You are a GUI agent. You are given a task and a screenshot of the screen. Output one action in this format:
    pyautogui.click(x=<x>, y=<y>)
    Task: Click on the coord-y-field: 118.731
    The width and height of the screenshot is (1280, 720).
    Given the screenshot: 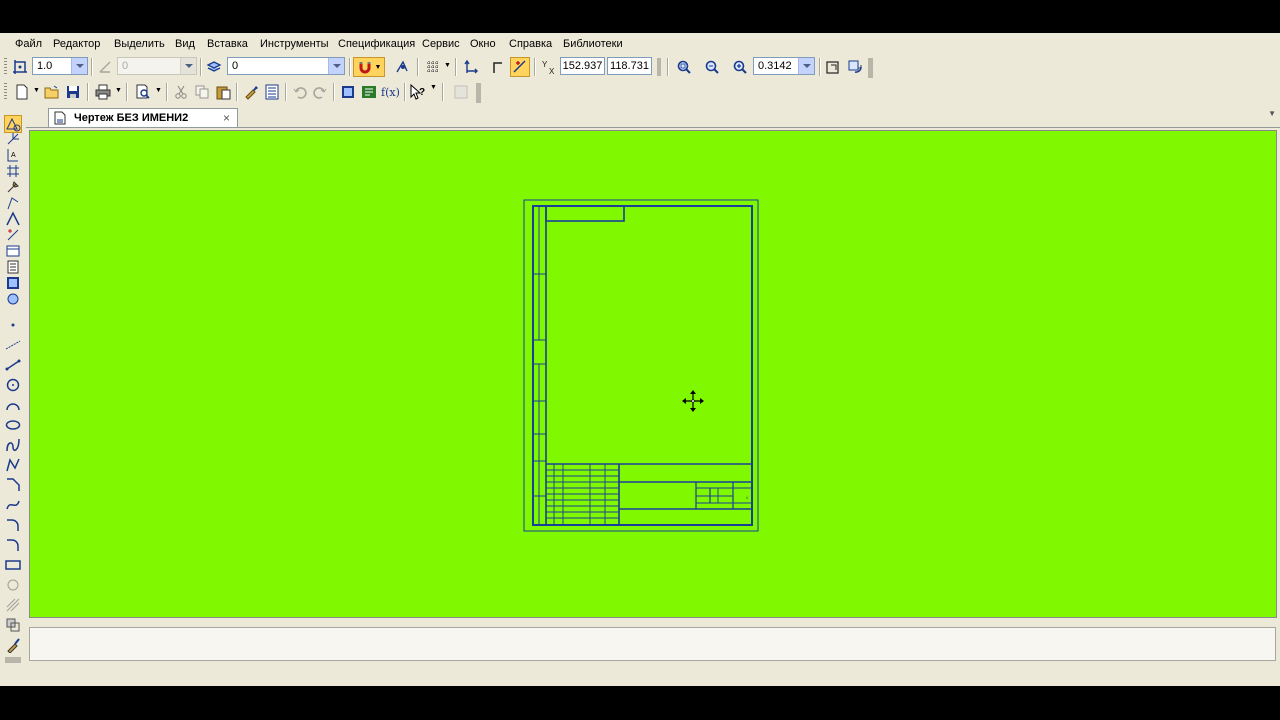 What is the action you would take?
    pyautogui.click(x=629, y=66)
    